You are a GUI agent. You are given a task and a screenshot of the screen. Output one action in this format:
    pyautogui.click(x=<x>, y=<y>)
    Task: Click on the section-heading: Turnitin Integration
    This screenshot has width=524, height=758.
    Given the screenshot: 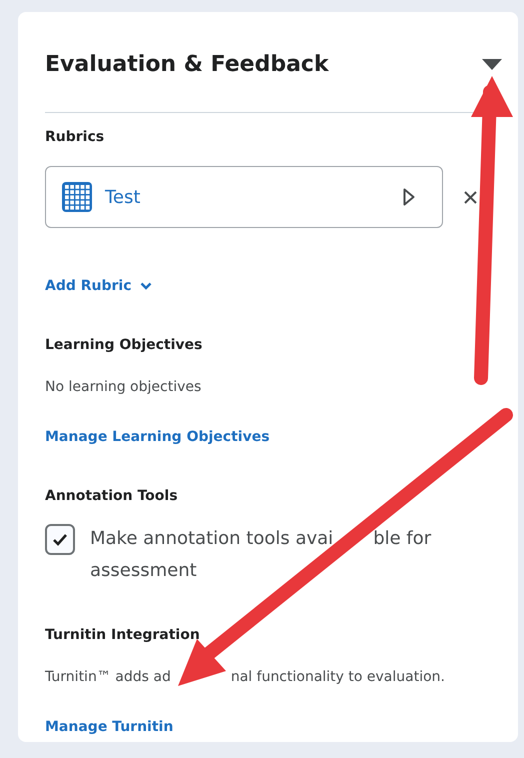 What is the action you would take?
    pyautogui.click(x=123, y=635)
    